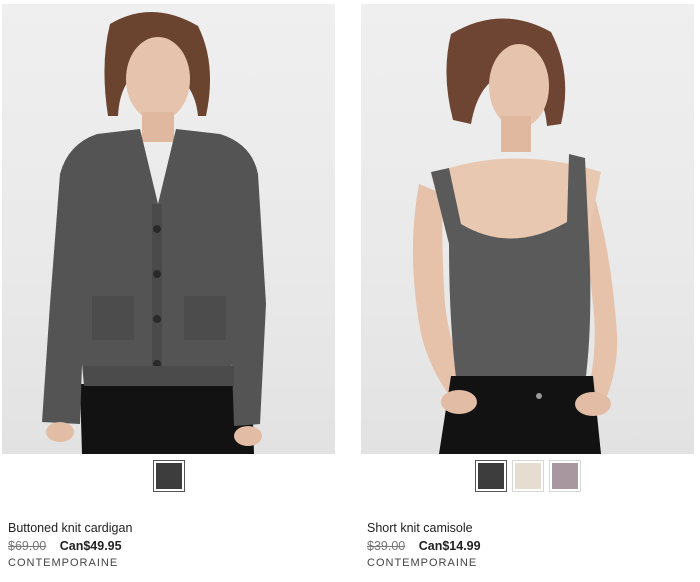  I want to click on color-swatch-cream, so click(527, 476).